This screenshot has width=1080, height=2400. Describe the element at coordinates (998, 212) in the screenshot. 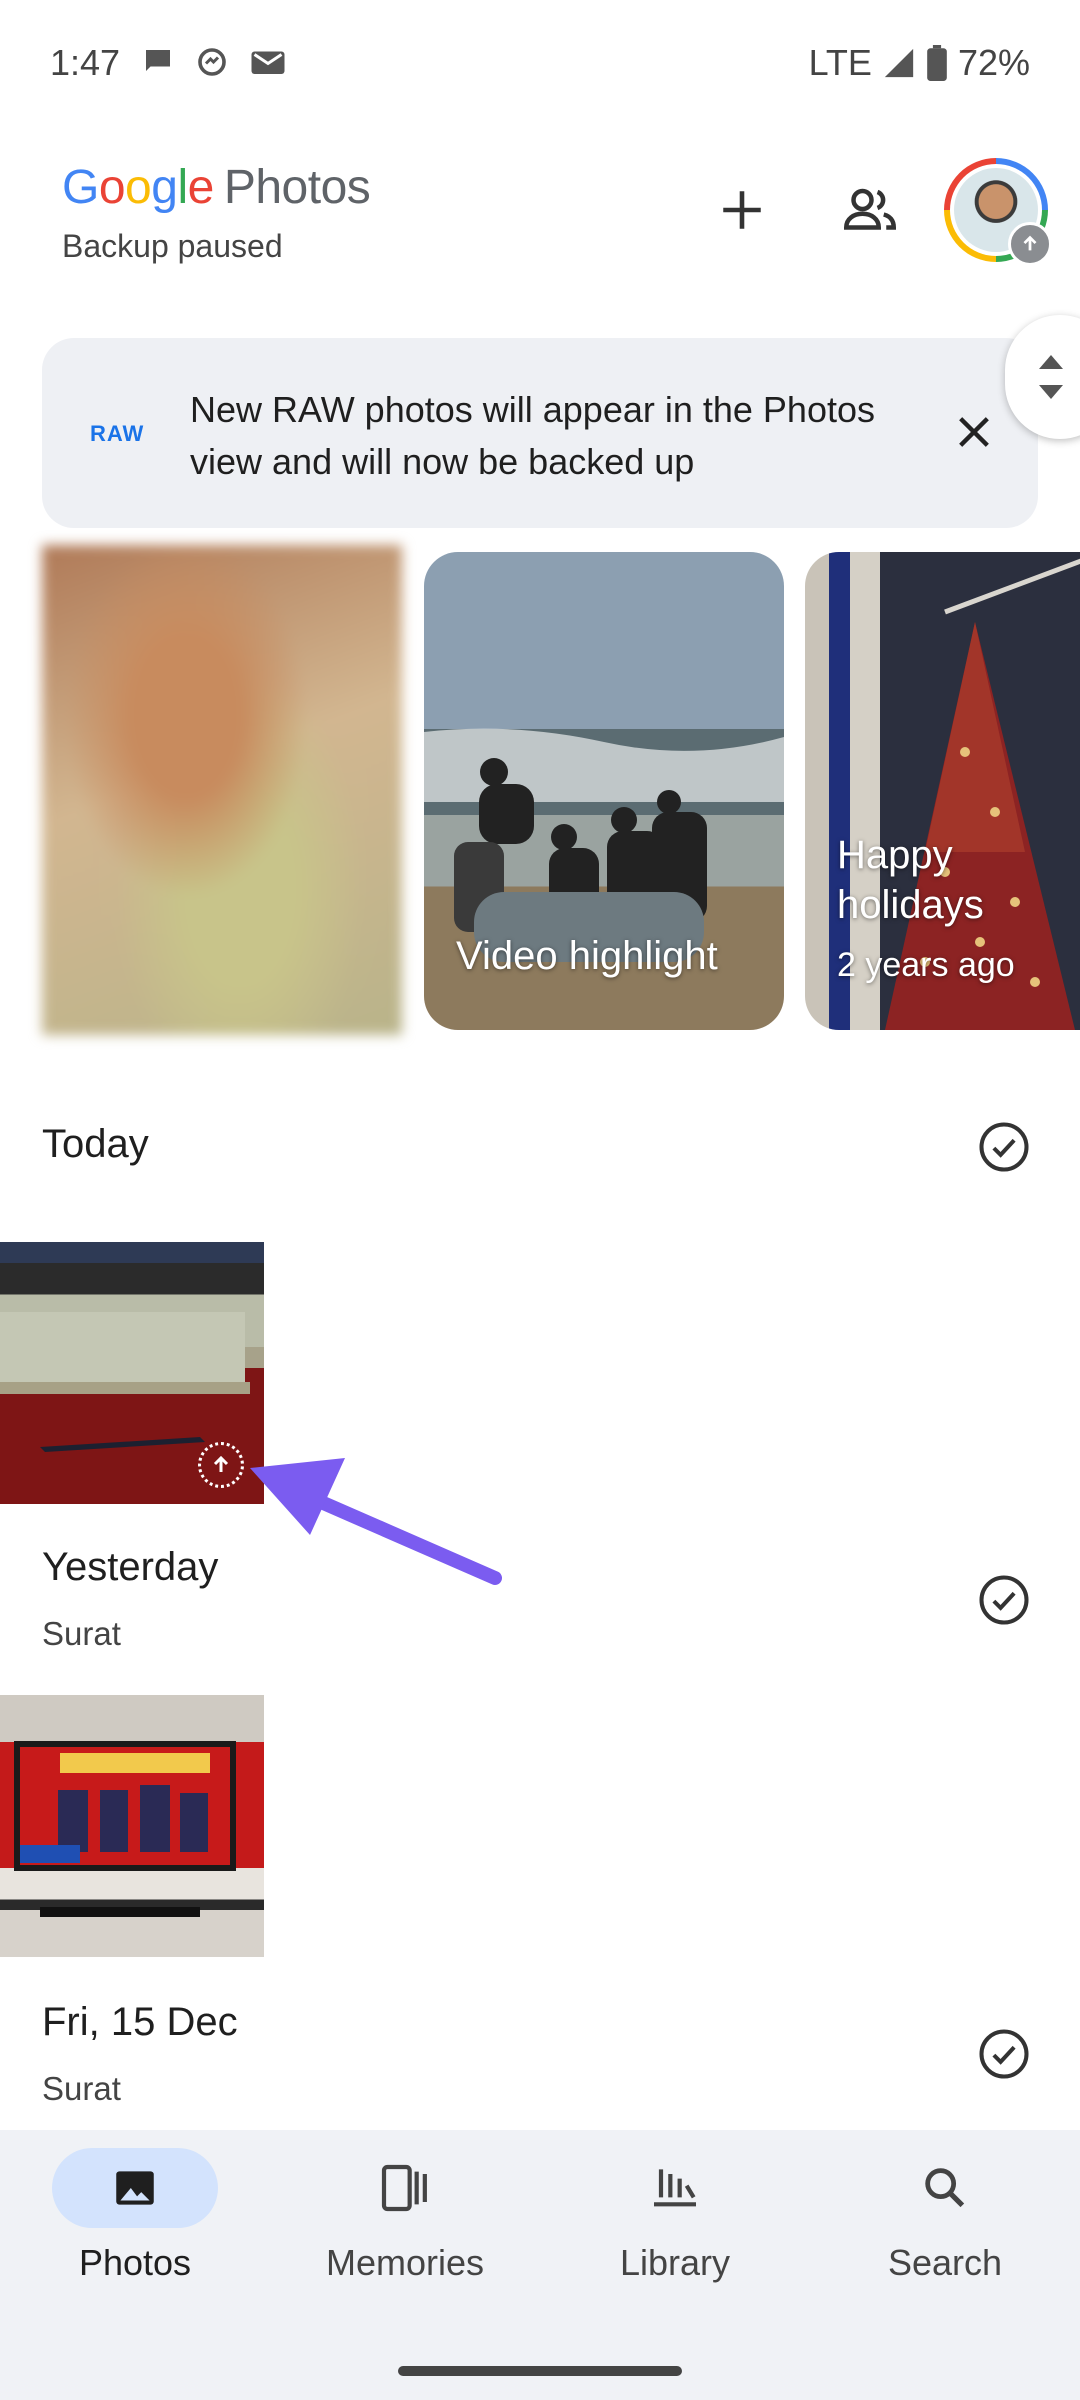

I see `account-avatar` at that location.